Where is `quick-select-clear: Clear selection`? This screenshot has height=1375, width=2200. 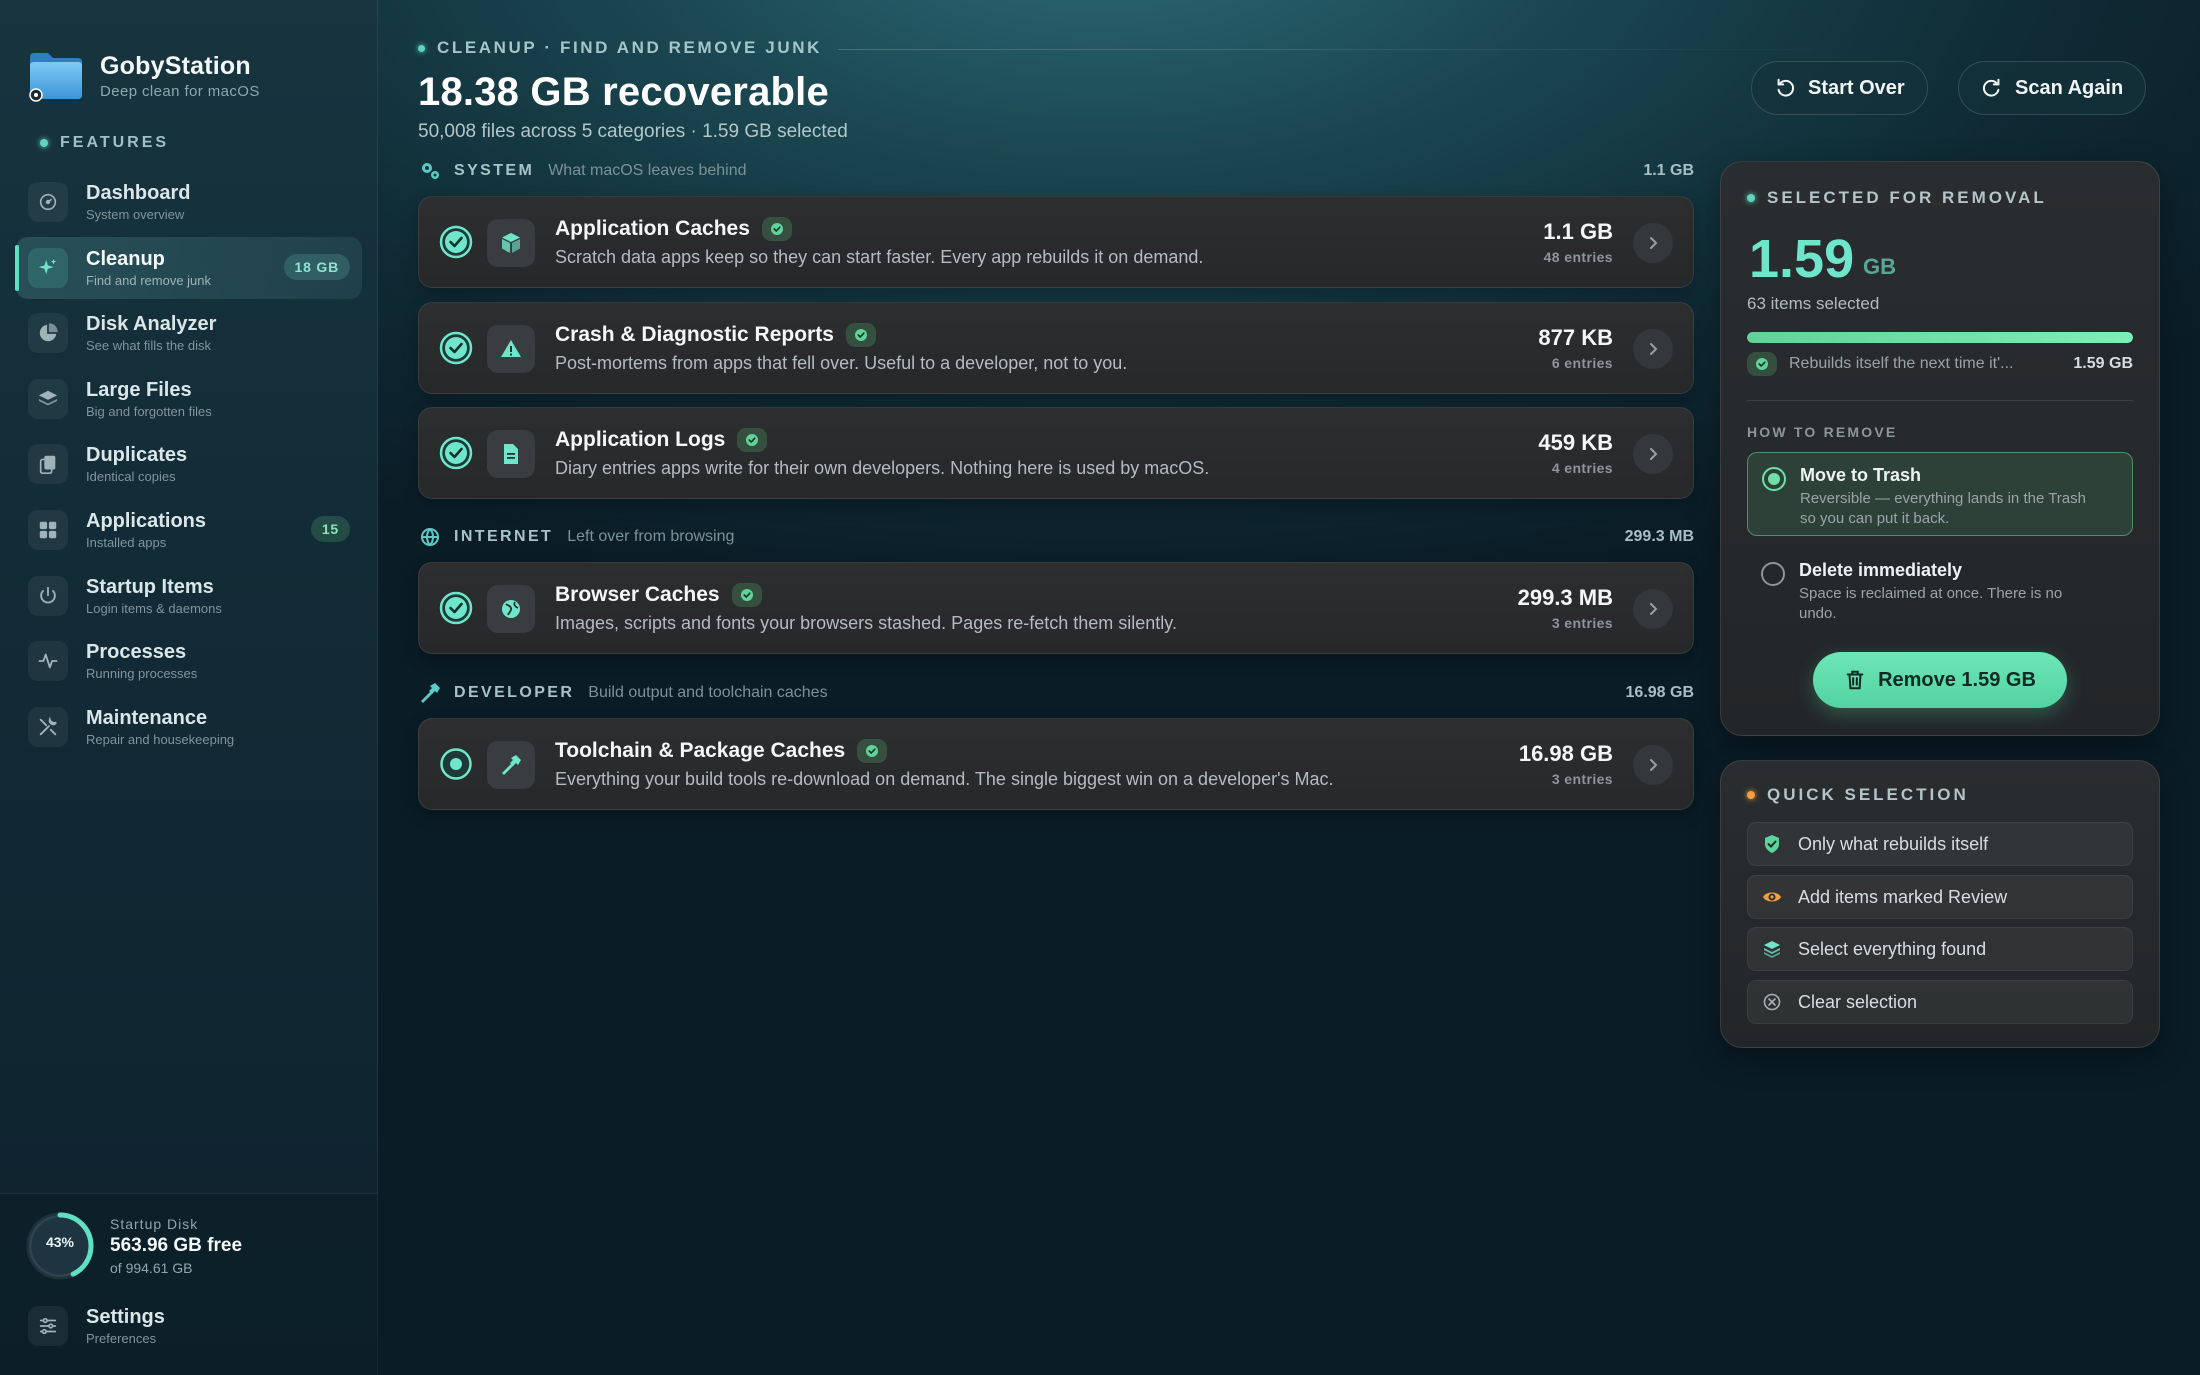
quick-select-clear: Clear selection is located at coordinates (1940, 1002).